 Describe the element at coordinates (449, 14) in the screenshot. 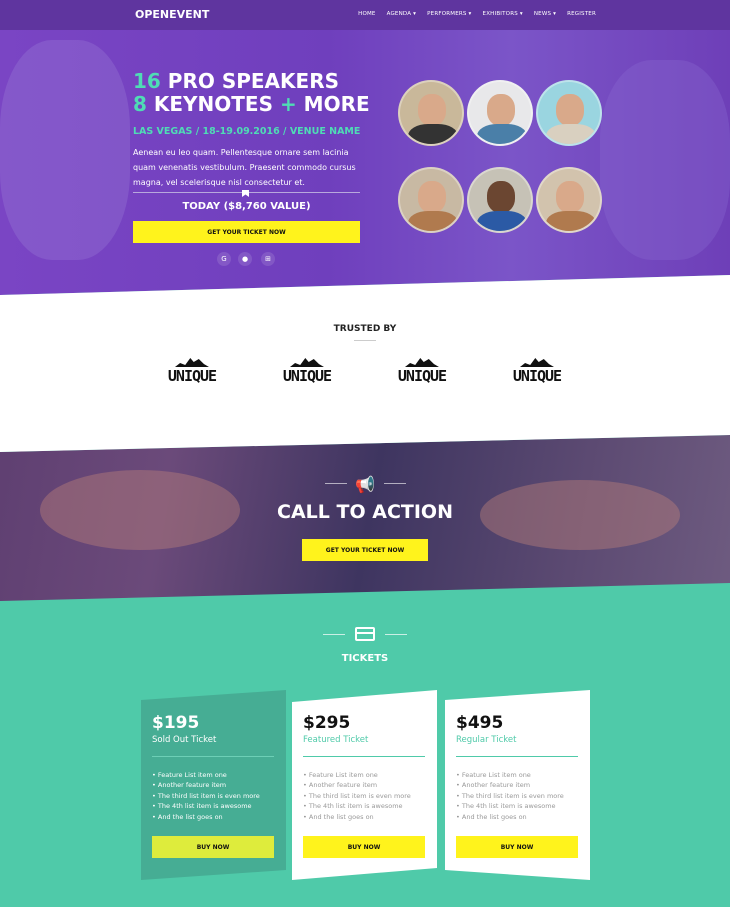

I see `nav-performers: PERFORMERS ▾` at that location.